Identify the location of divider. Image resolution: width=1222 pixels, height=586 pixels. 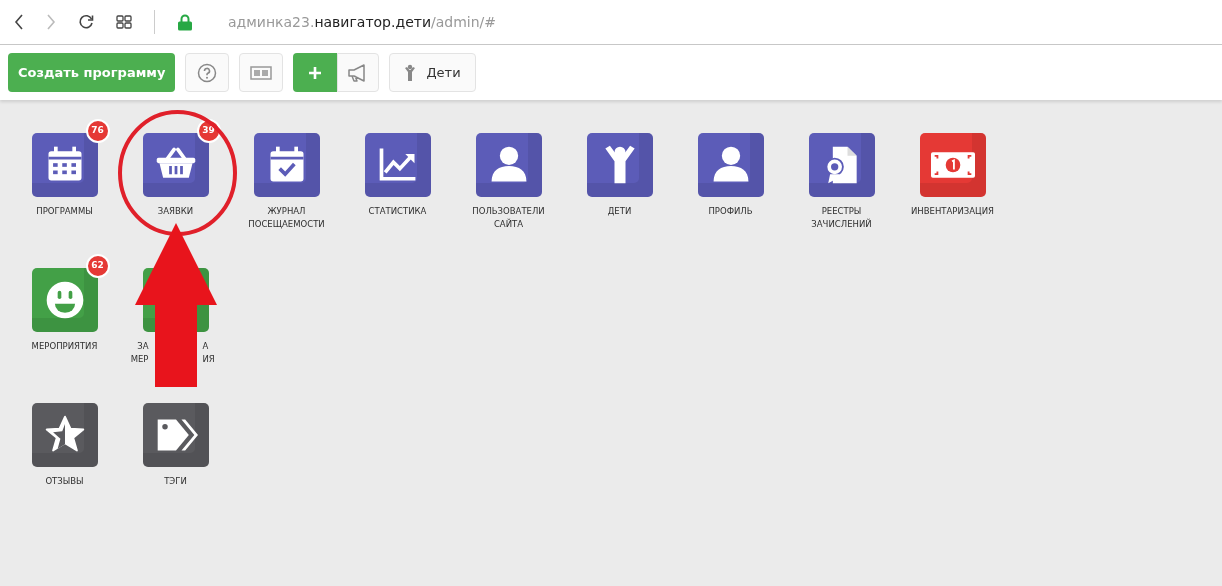
(155, 22).